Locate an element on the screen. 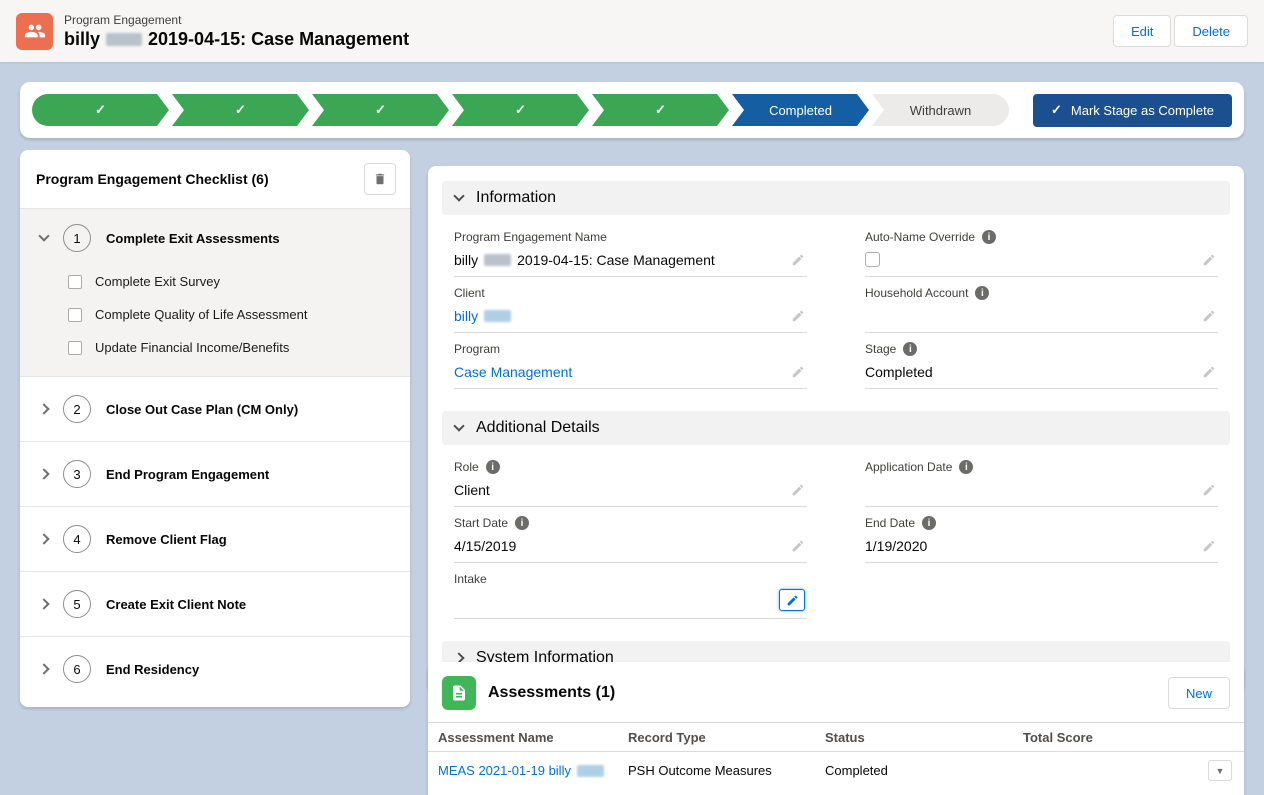 The image size is (1264, 795). edit-button: Edit is located at coordinates (1142, 31).